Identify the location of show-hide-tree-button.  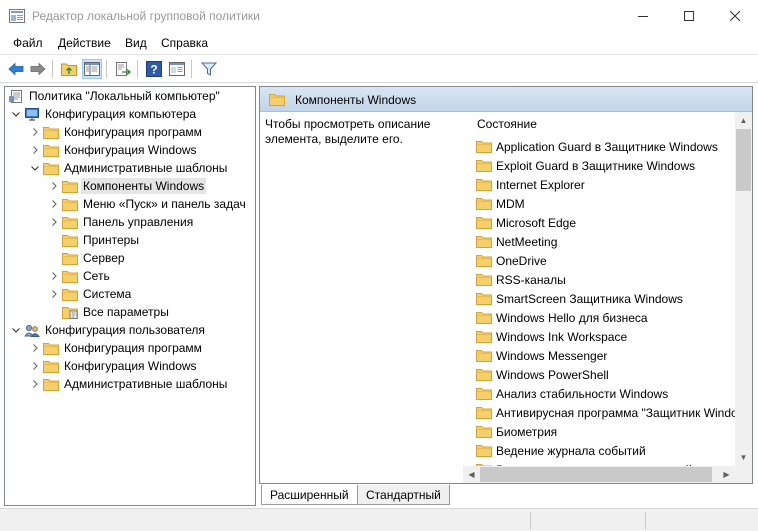
(92, 69).